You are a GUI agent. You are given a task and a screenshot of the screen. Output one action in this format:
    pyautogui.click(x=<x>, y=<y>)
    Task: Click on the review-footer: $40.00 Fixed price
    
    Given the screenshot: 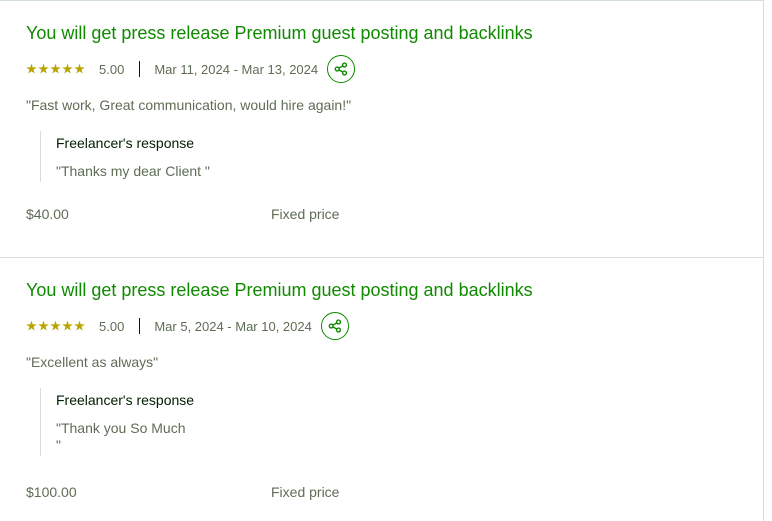 What is the action you would take?
    pyautogui.click(x=182, y=214)
    